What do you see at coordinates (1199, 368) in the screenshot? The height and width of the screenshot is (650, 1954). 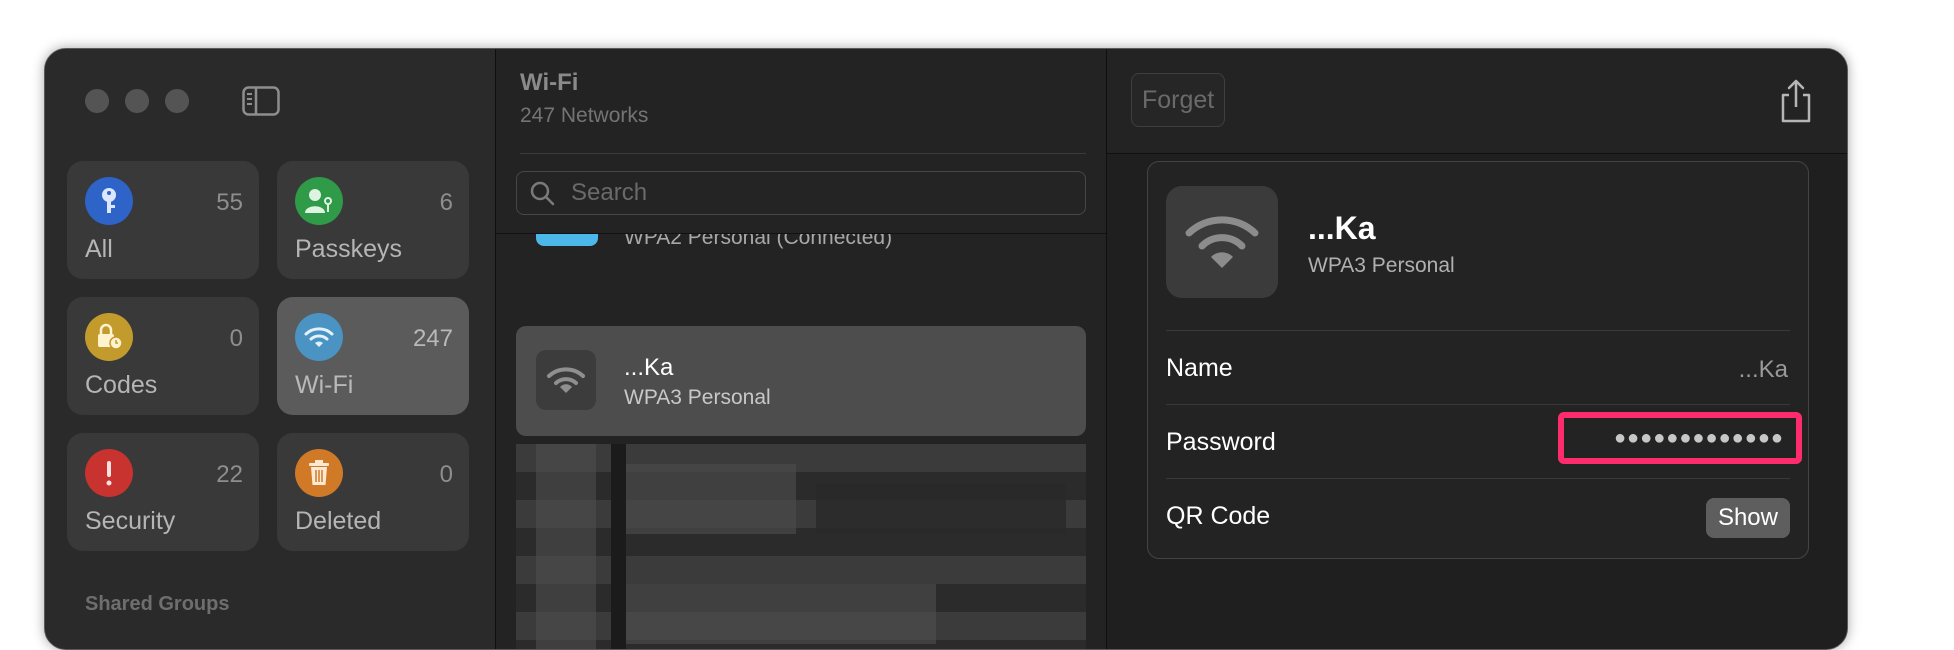 I see `name-label: Name` at bounding box center [1199, 368].